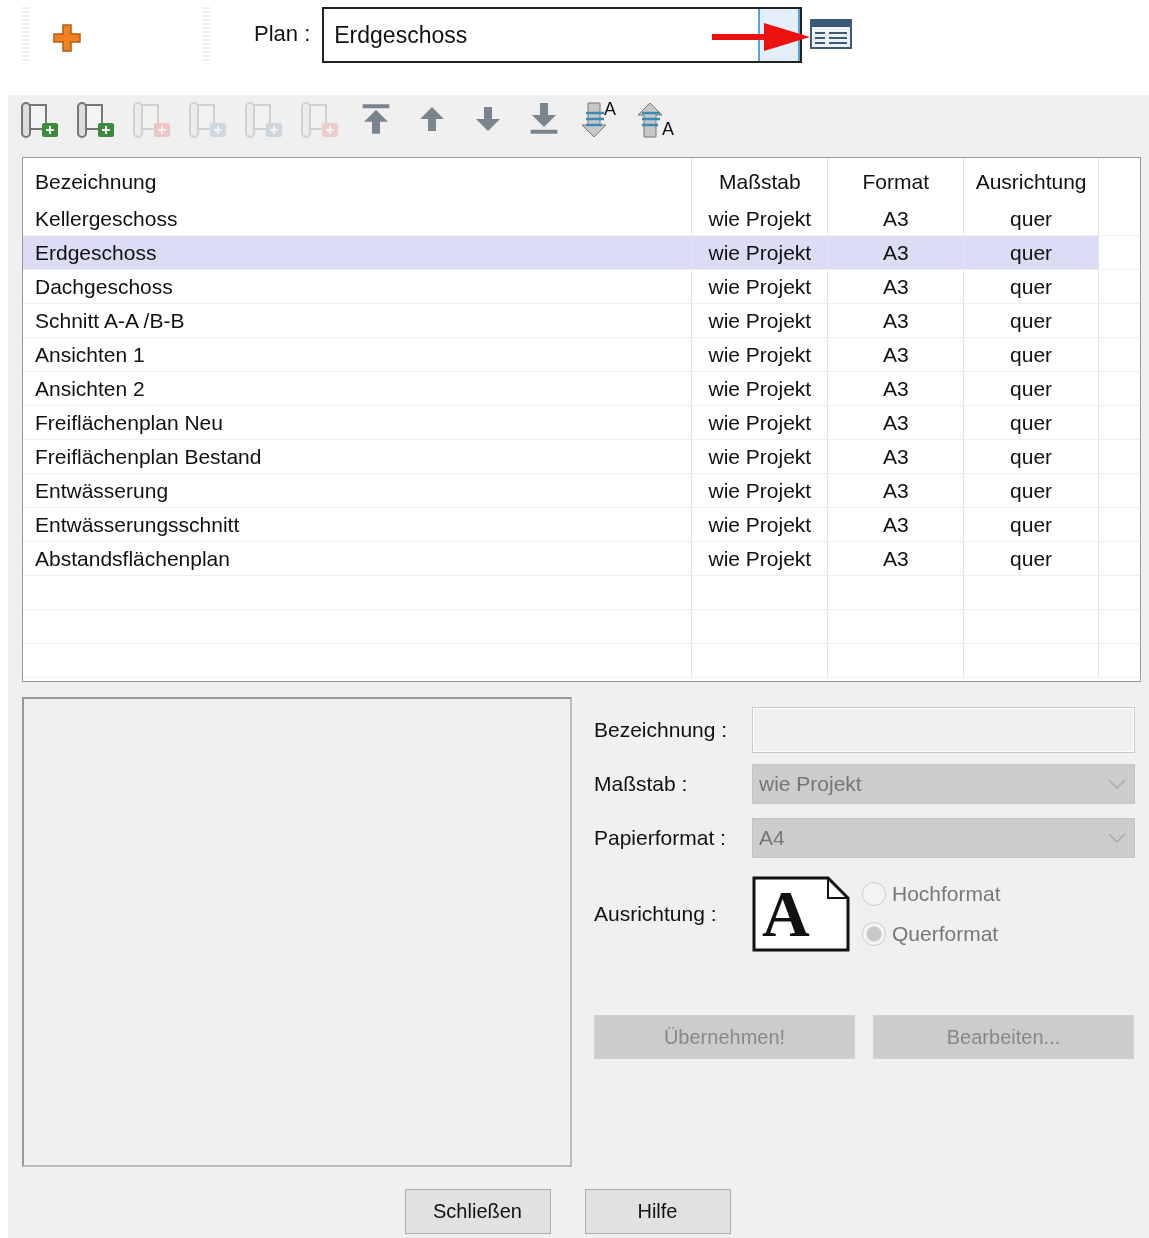 The image size is (1149, 1238). Describe the element at coordinates (661, 730) in the screenshot. I see `name-label: Bezeichnung :` at that location.